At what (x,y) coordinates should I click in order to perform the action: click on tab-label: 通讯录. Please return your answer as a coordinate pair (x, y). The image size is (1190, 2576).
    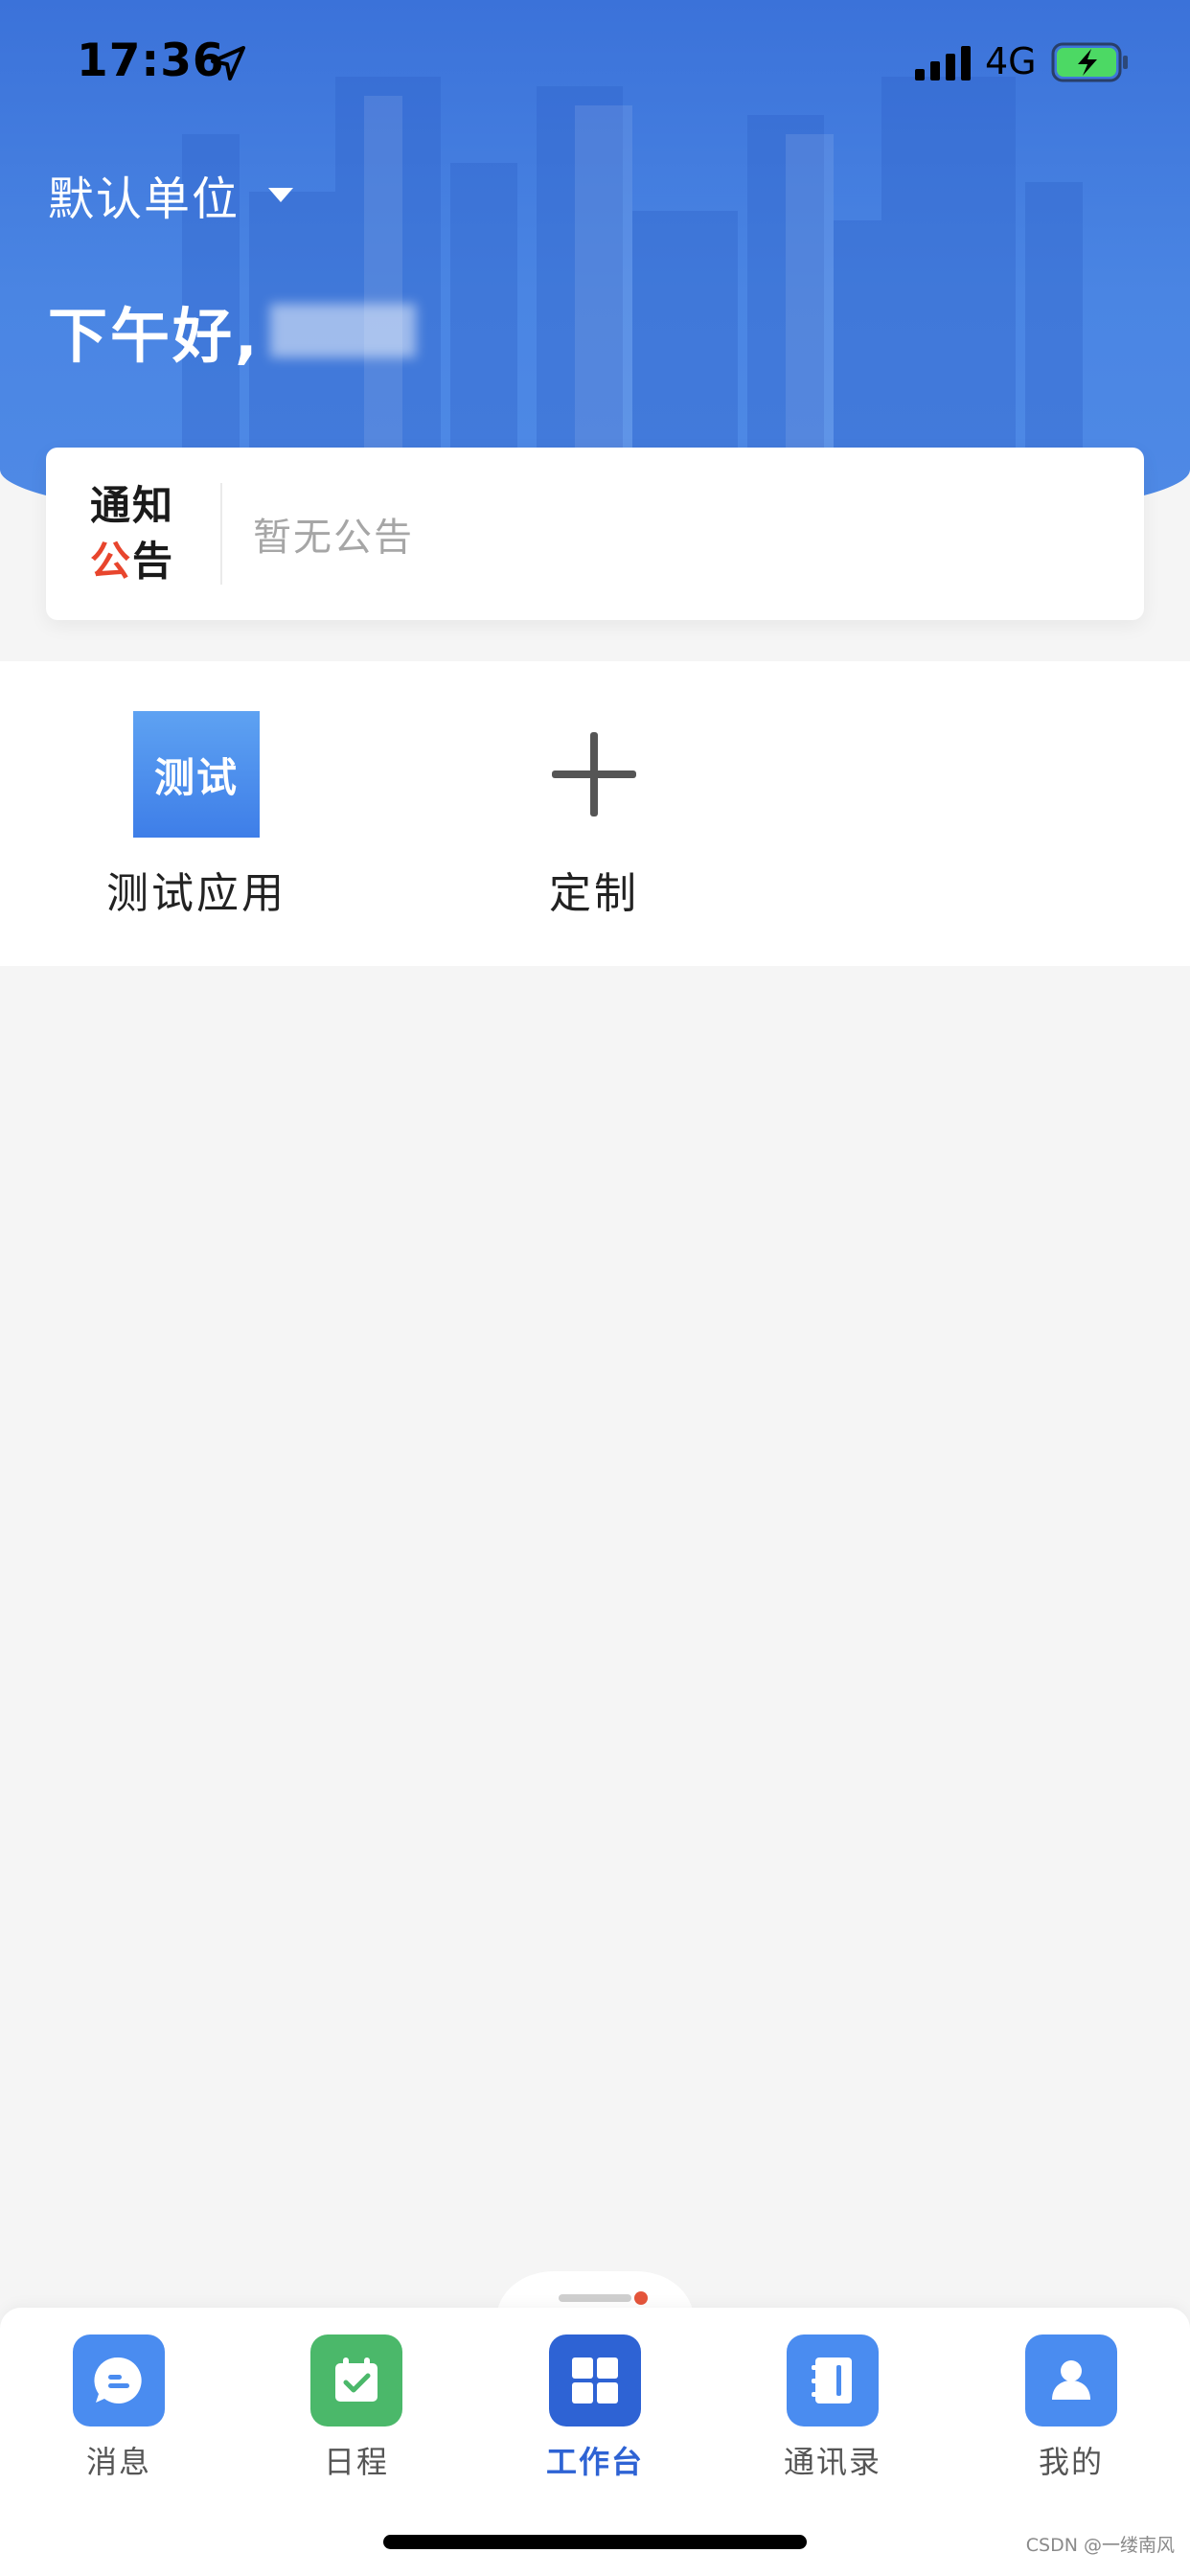
    Looking at the image, I should click on (832, 2462).